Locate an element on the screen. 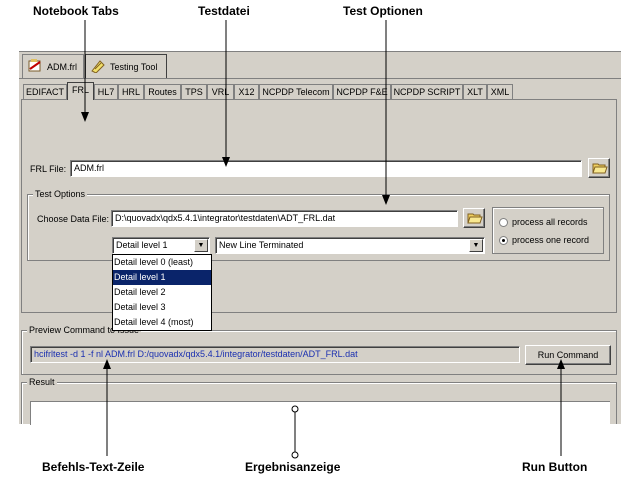  arrowhead-notebook-tabs is located at coordinates (85, 117).